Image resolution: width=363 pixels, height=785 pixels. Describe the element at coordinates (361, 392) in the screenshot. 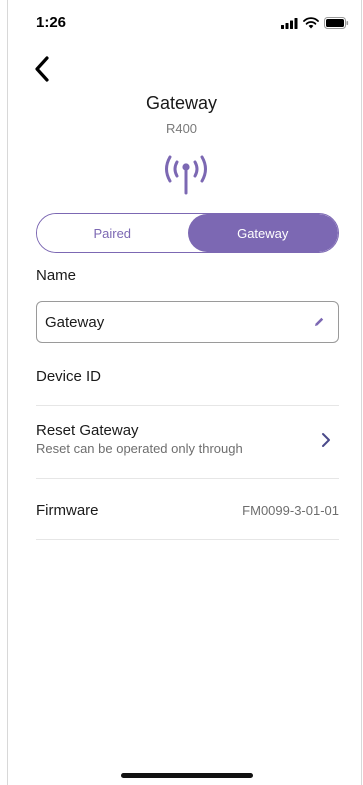

I see `screen-border-right` at that location.